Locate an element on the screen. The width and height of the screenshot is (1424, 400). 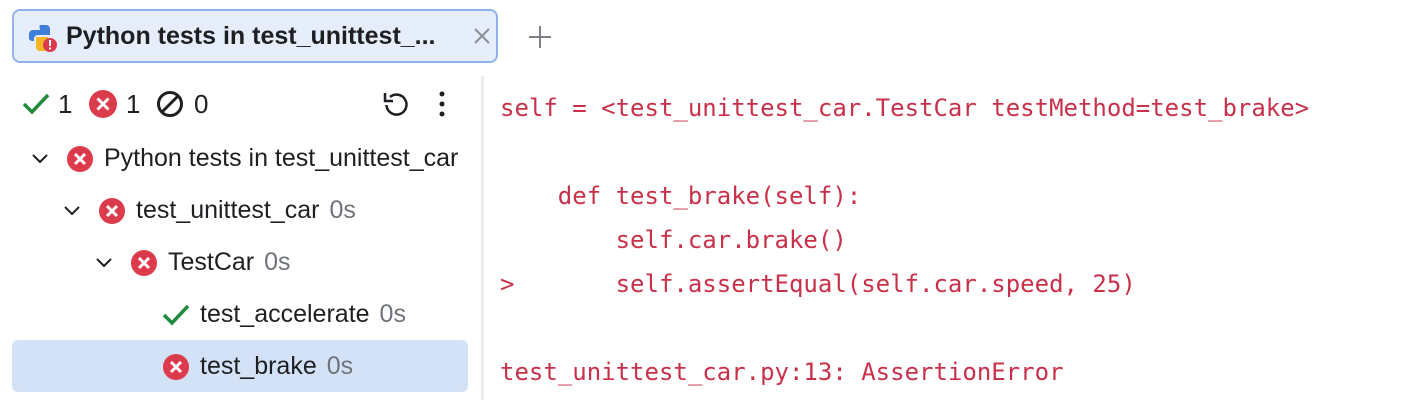
failed-error-icon is located at coordinates (103, 104).